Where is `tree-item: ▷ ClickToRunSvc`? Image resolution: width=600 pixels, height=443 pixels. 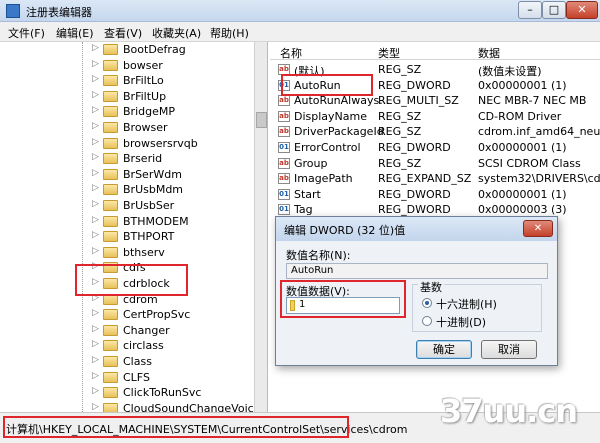
tree-item: ▷ ClickToRunSvc is located at coordinates (177, 393).